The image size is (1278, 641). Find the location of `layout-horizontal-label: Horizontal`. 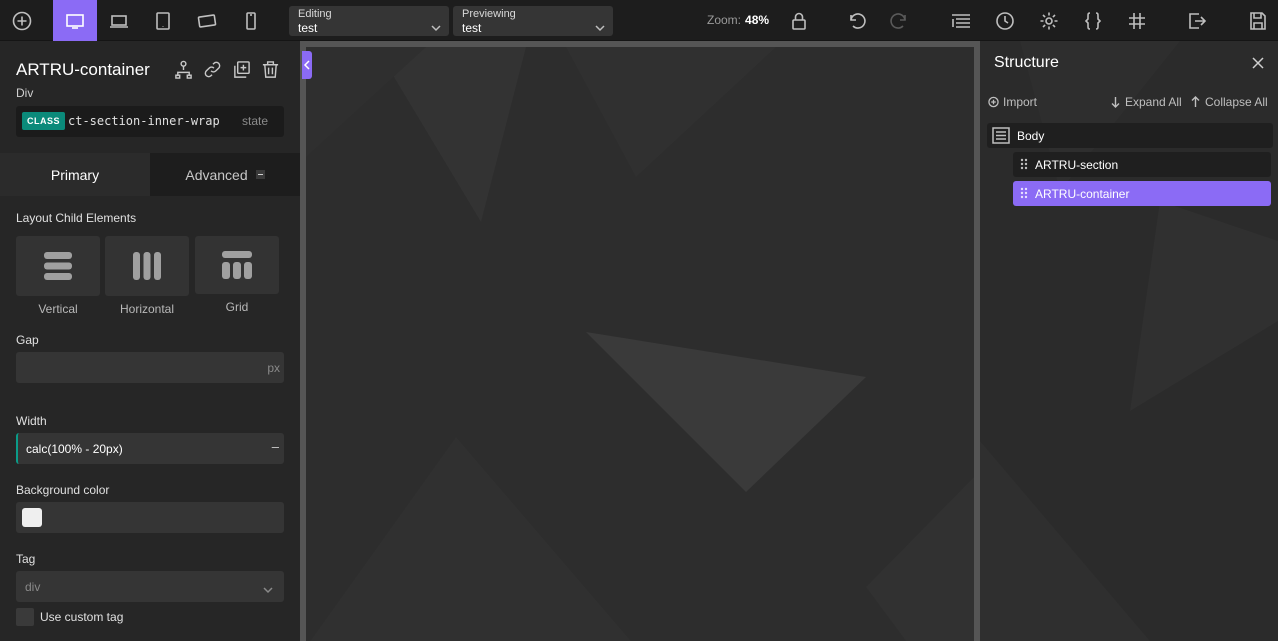

layout-horizontal-label: Horizontal is located at coordinates (147, 309).